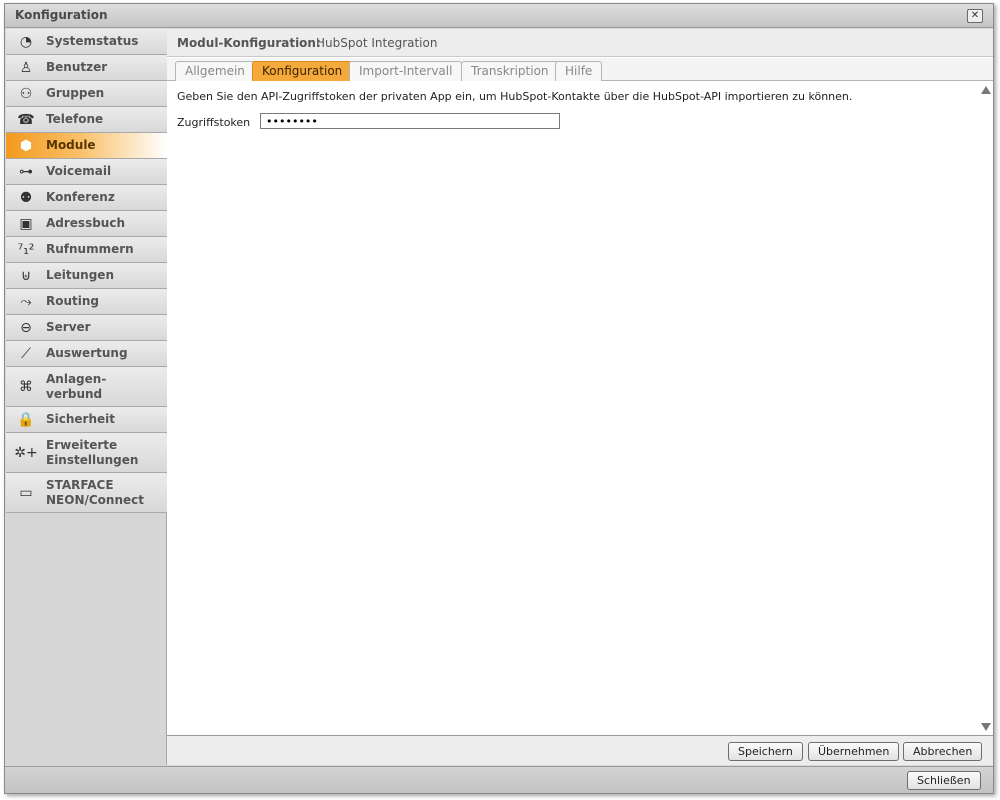 The width and height of the screenshot is (1000, 800). I want to click on rufnummern-icon: ⁷₁², so click(26, 249).